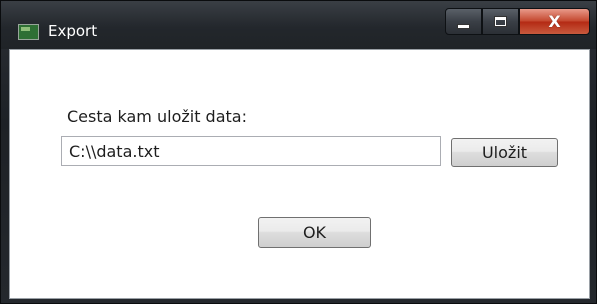 This screenshot has height=304, width=597. Describe the element at coordinates (28, 32) in the screenshot. I see `app-icon` at that location.